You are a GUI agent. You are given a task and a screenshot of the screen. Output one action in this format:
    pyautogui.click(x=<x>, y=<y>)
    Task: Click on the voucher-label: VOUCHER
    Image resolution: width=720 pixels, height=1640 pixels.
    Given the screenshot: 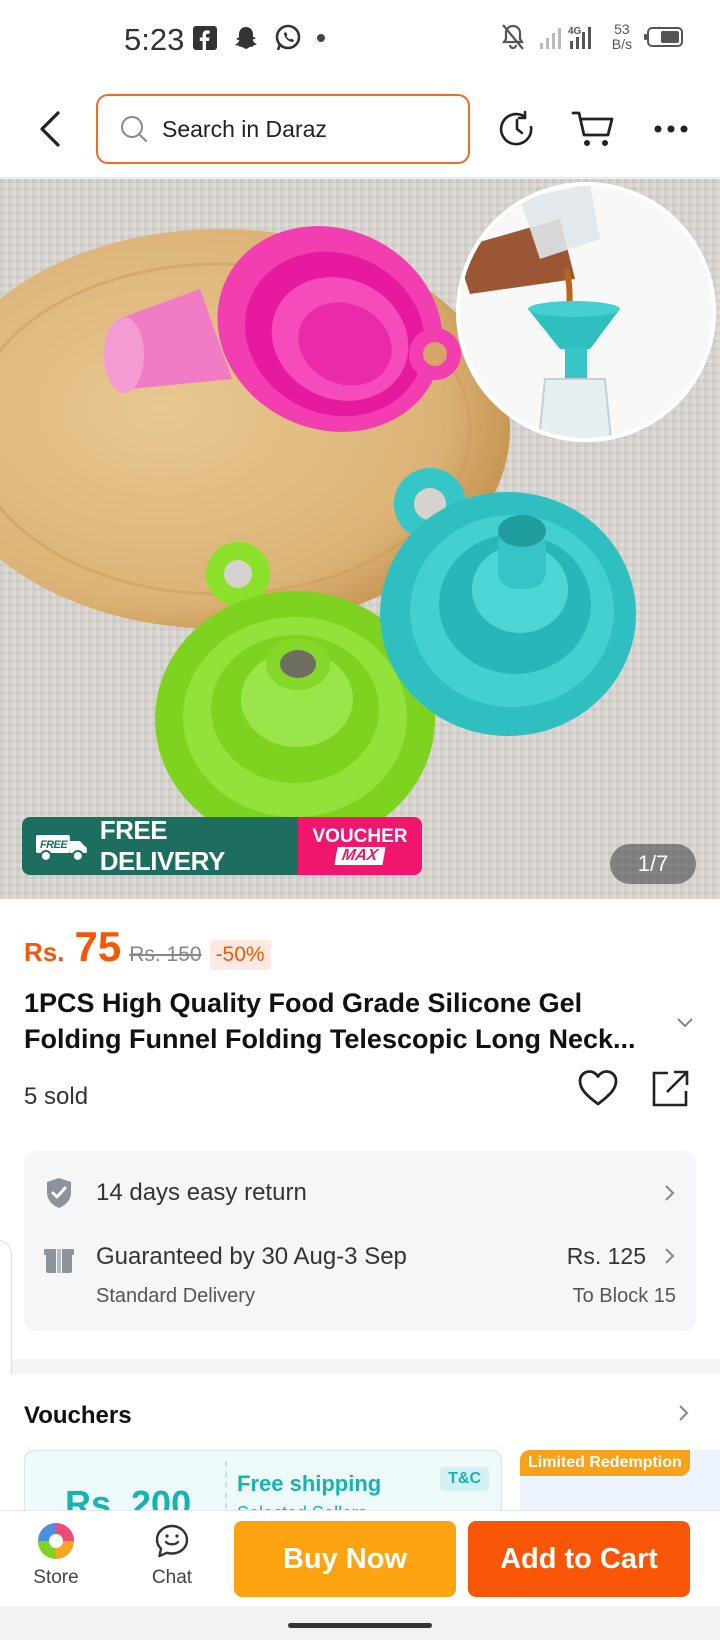 What is the action you would take?
    pyautogui.click(x=360, y=836)
    